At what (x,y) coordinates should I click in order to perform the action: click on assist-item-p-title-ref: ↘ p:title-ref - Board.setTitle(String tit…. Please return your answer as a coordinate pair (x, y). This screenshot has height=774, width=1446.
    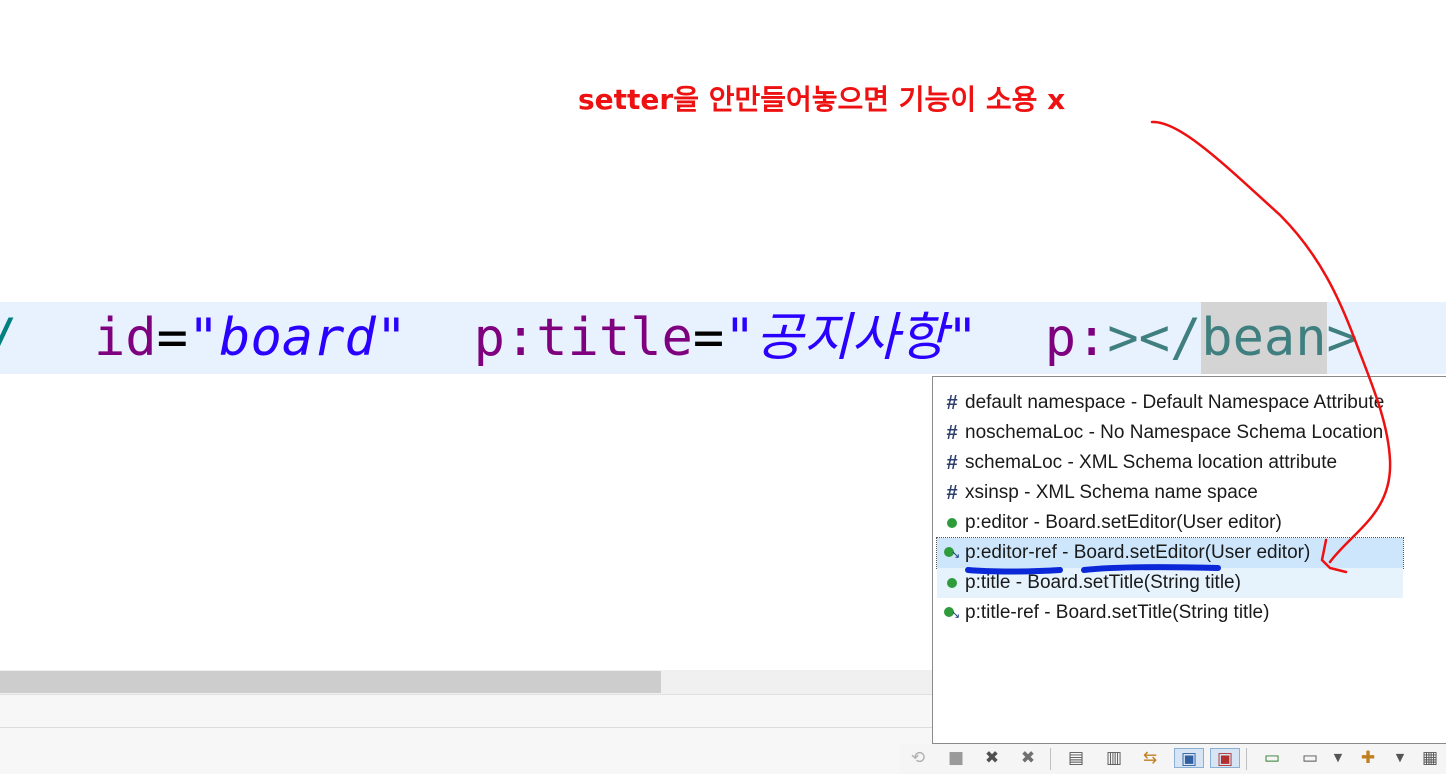
    Looking at the image, I should click on (1105, 613).